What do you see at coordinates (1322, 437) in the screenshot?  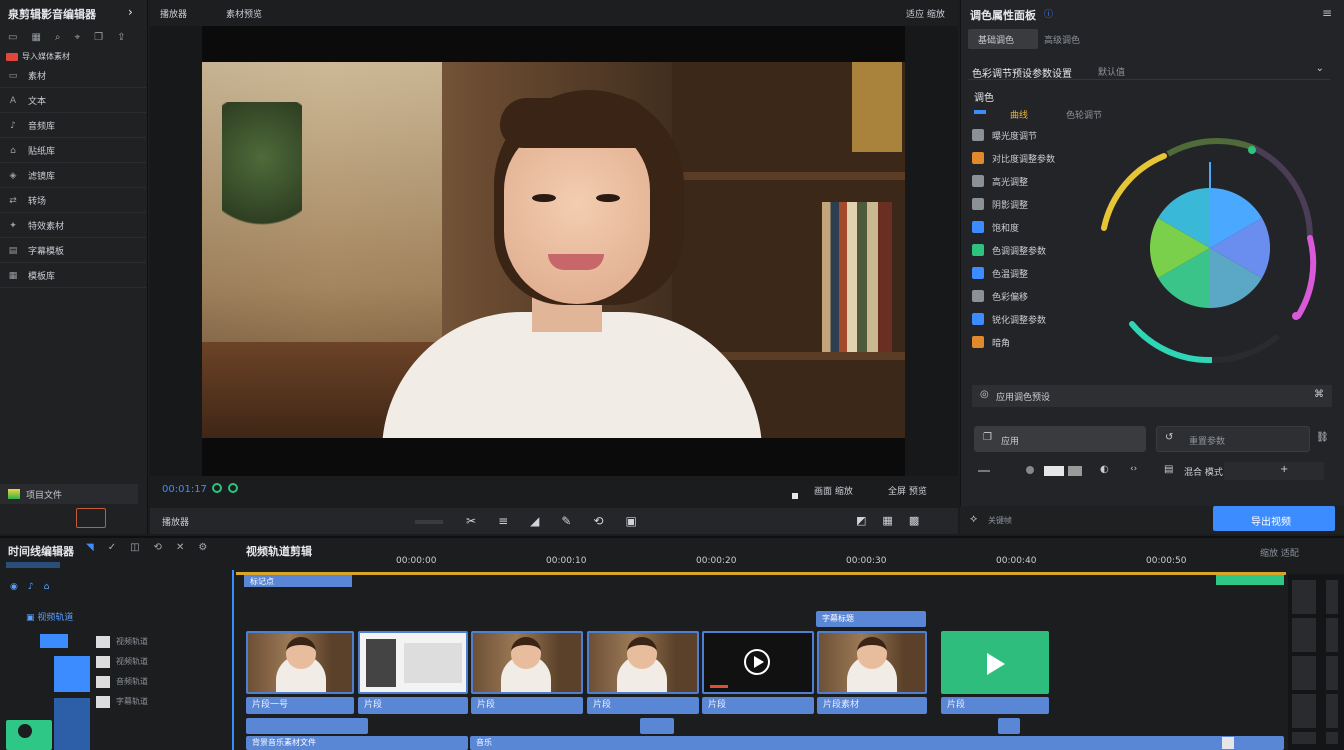 I see `link-icon: ⛓` at bounding box center [1322, 437].